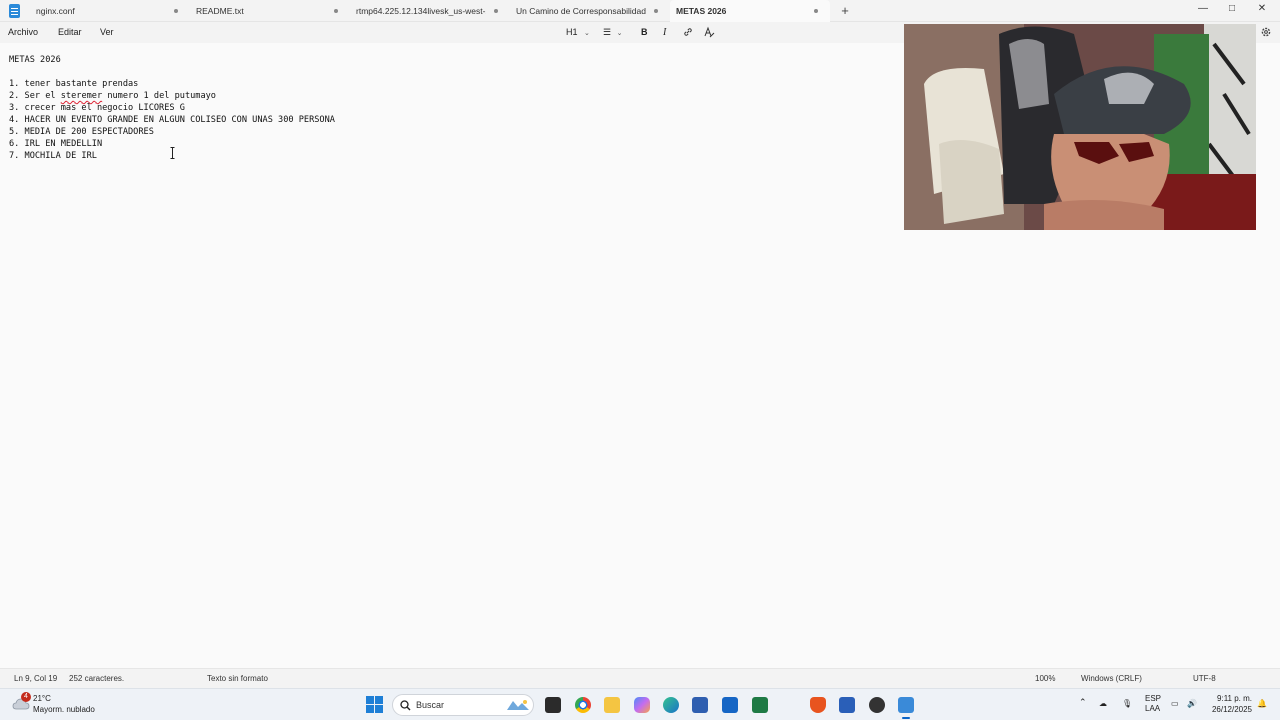 Image resolution: width=1280 pixels, height=720 pixels. I want to click on webcam-overlay, so click(1080, 127).